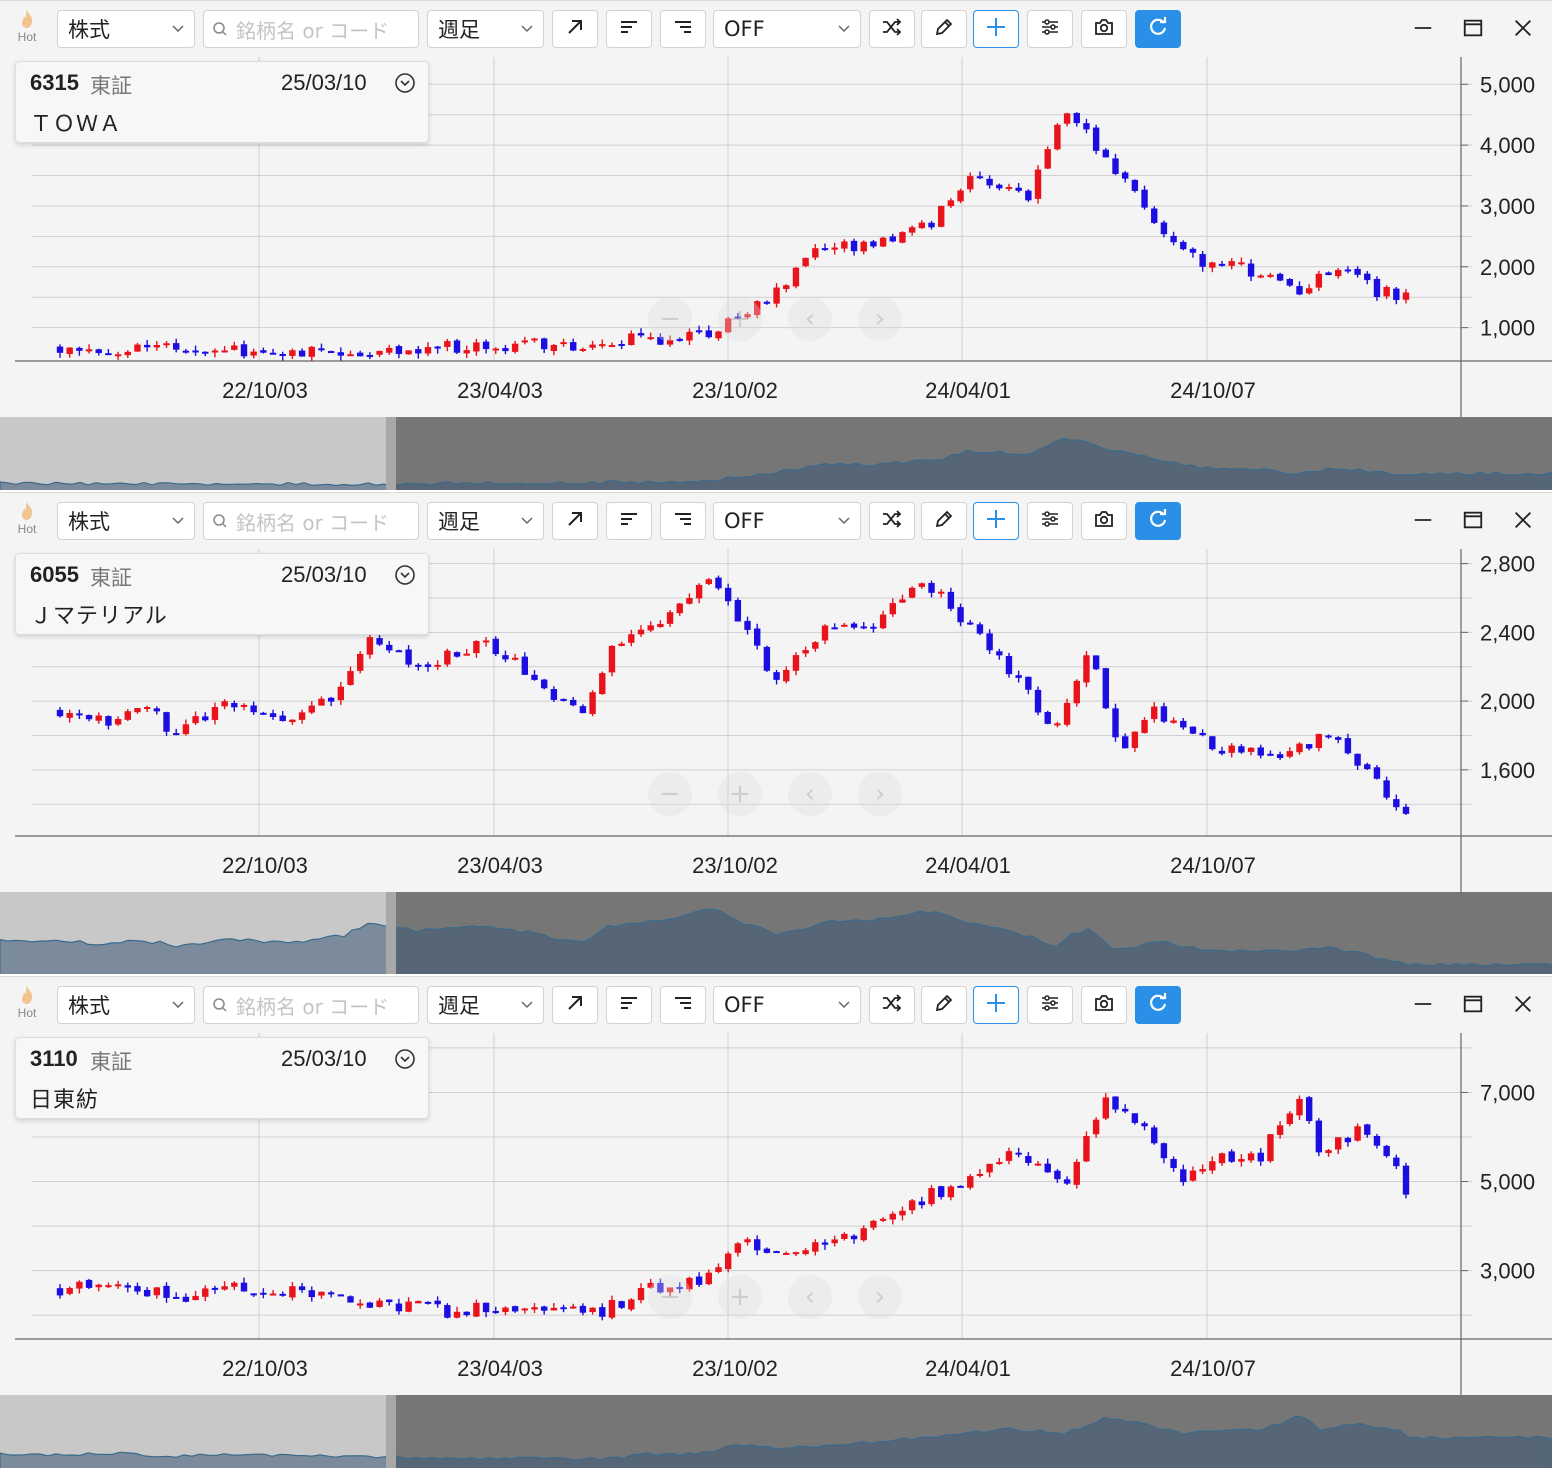  I want to click on chevron-down-icon, so click(178, 1005).